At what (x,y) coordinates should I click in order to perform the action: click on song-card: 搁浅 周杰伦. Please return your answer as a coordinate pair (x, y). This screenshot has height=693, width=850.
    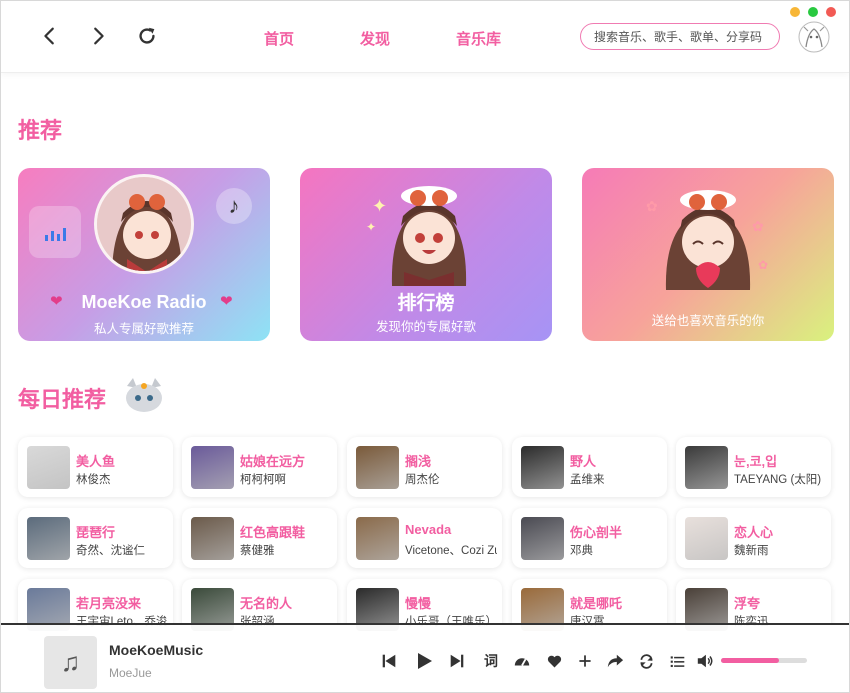
    Looking at the image, I should click on (424, 467).